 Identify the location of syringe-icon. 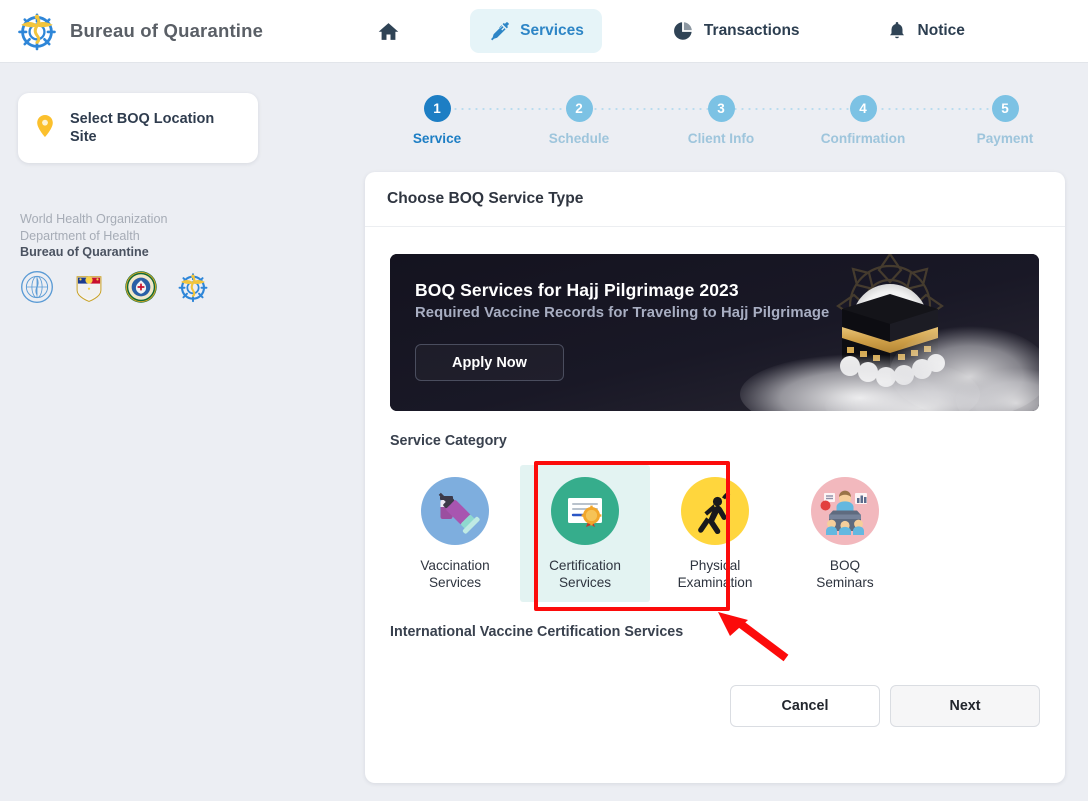
(499, 31).